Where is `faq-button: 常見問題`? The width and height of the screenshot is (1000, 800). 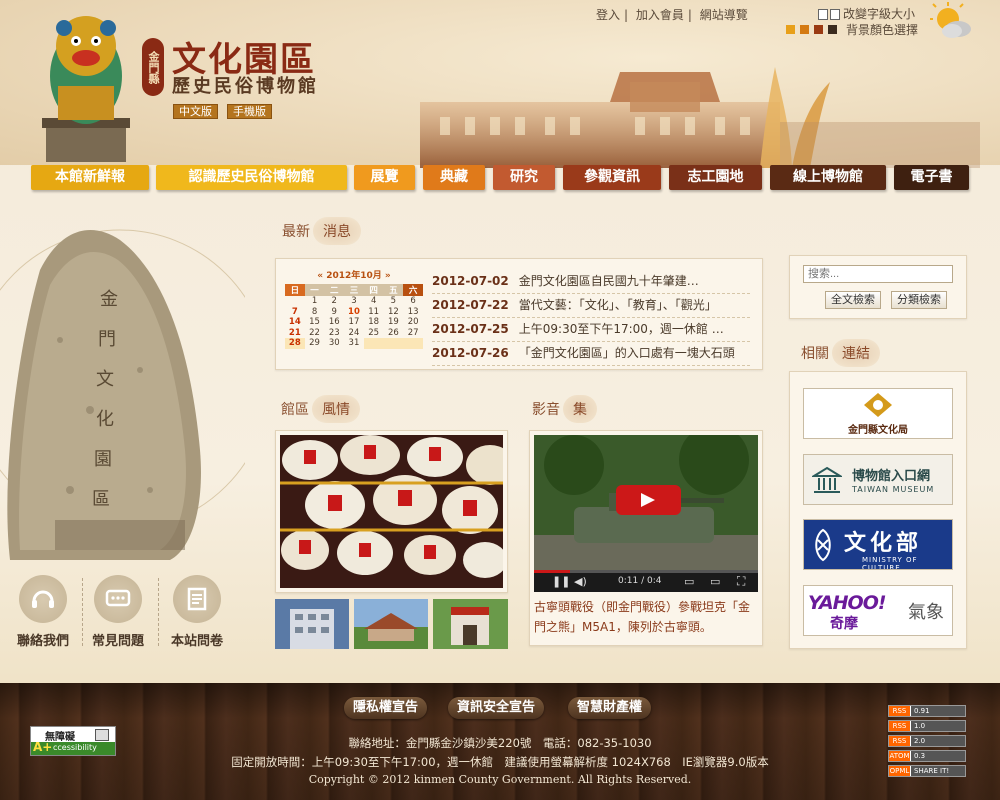 faq-button: 常見問題 is located at coordinates (118, 612).